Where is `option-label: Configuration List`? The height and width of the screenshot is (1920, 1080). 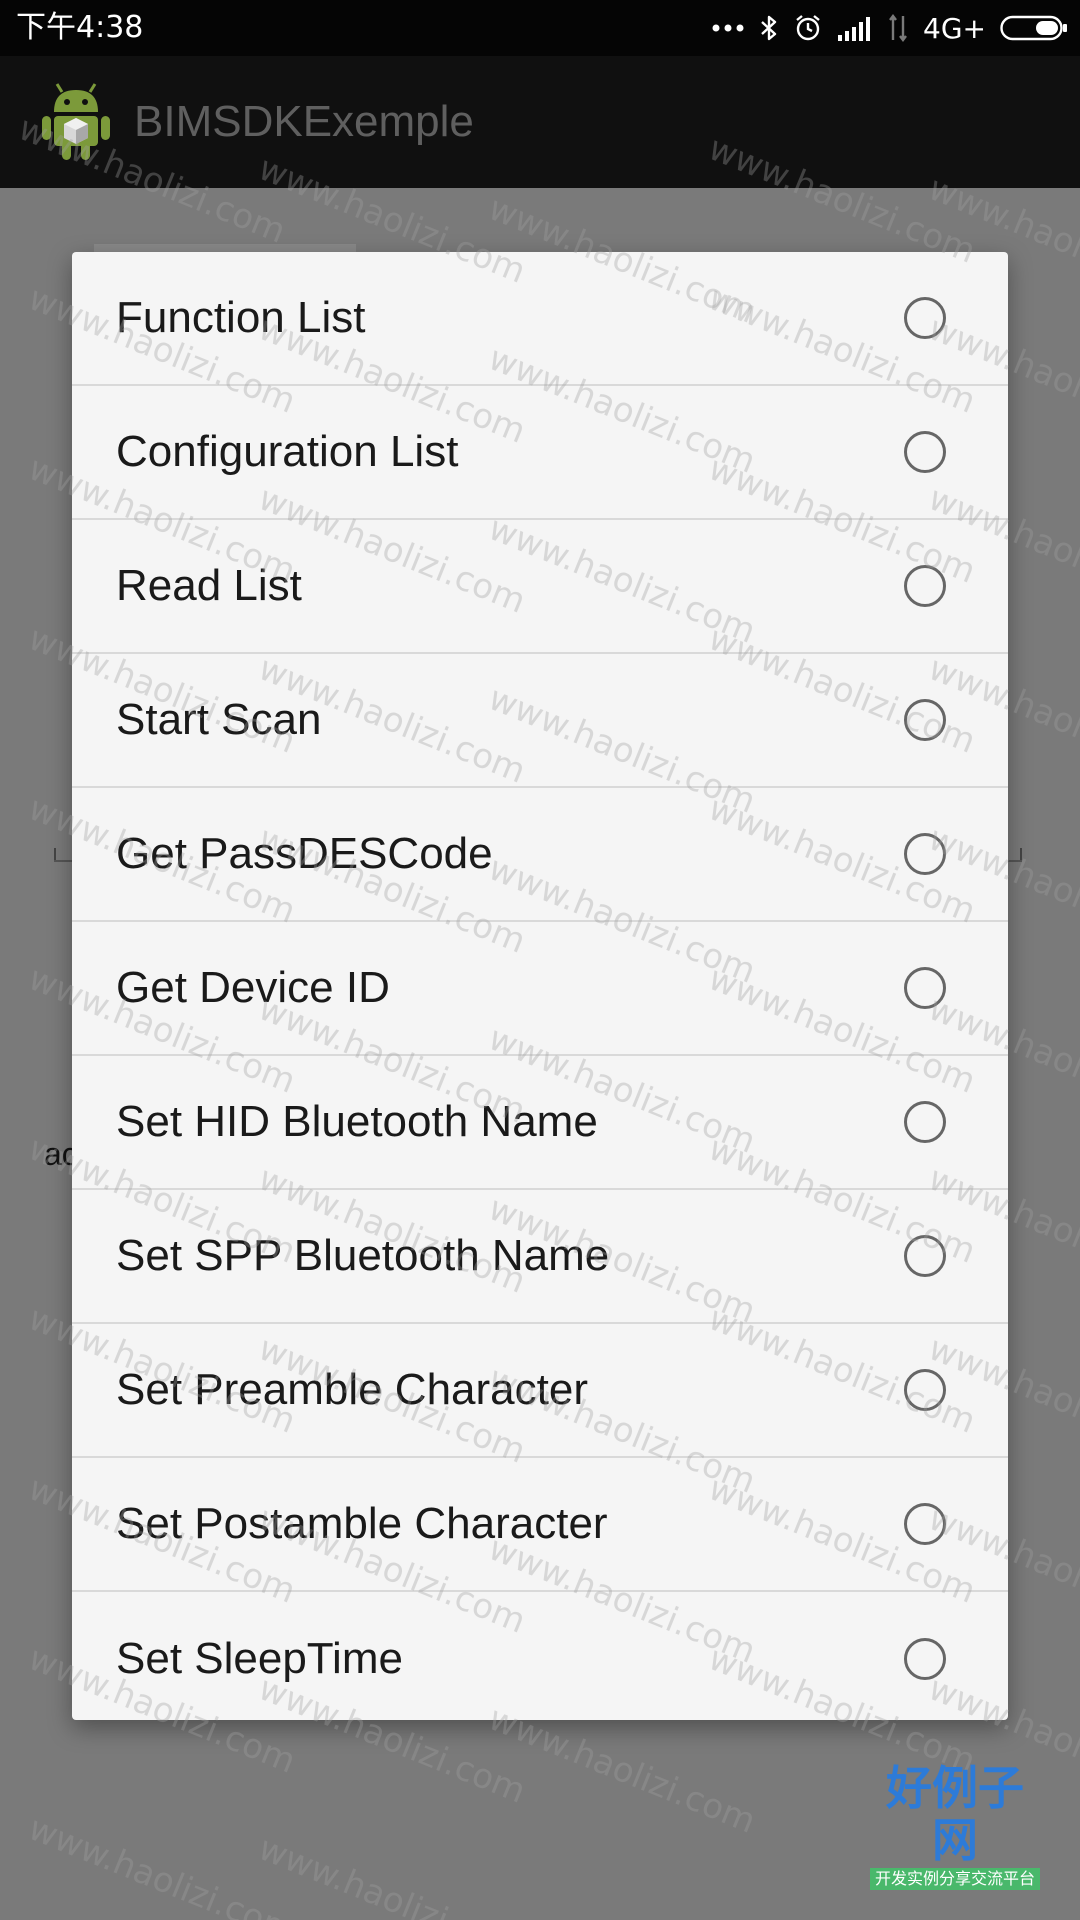 option-label: Configuration List is located at coordinates (287, 451).